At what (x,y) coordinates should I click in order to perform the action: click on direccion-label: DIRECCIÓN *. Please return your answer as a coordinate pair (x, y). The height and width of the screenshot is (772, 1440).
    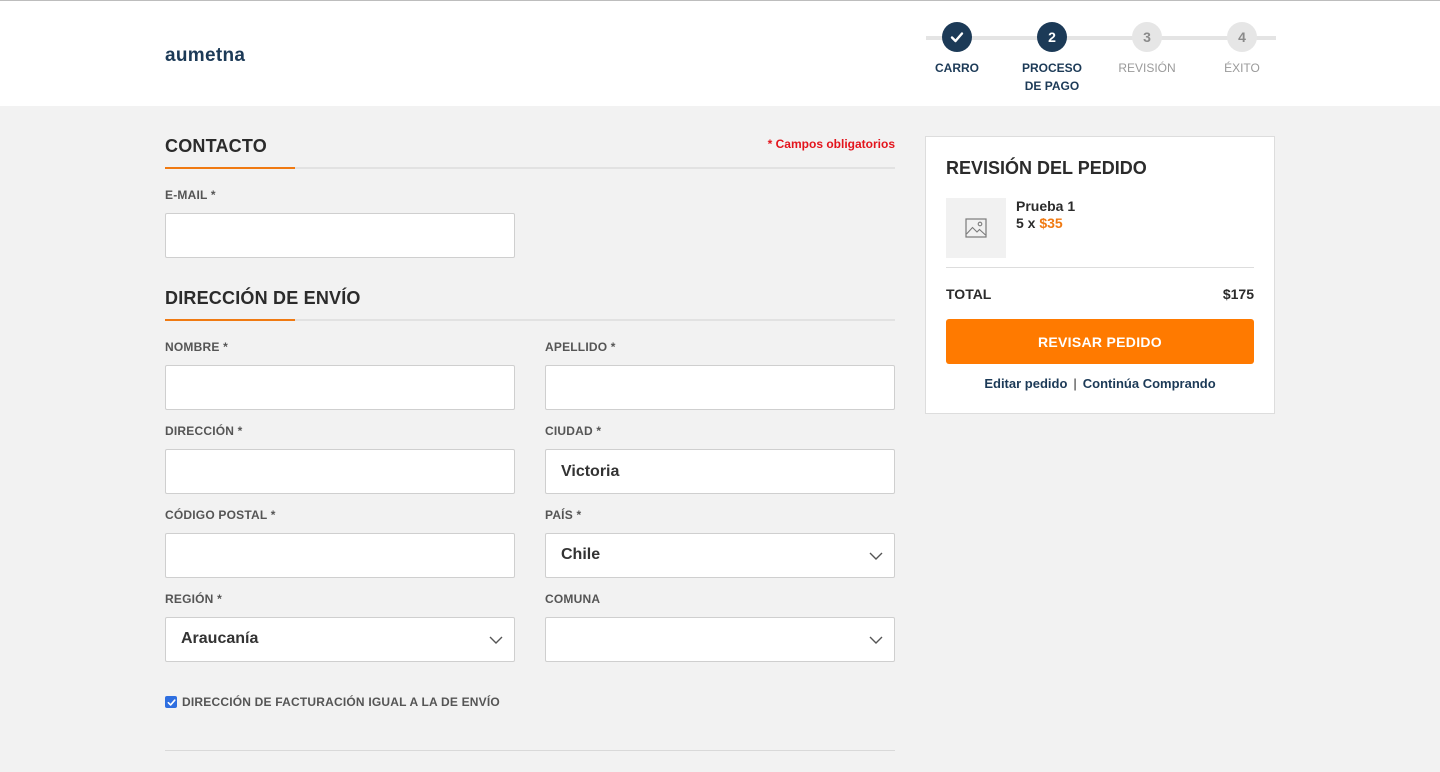
    Looking at the image, I should click on (204, 431).